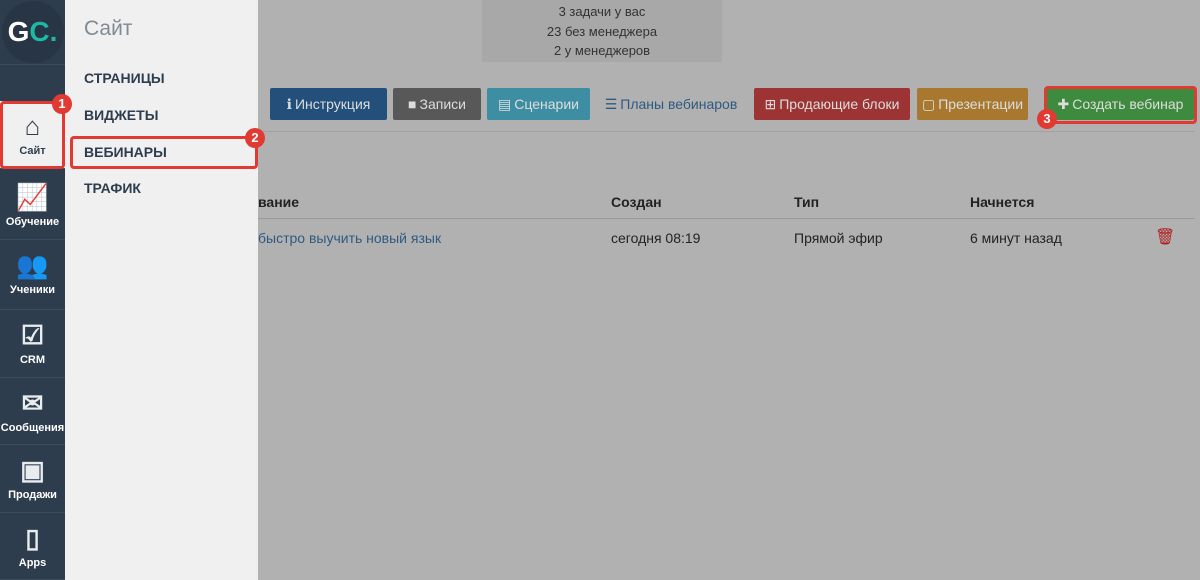 The height and width of the screenshot is (580, 1200). What do you see at coordinates (124, 78) in the screenshot?
I see `submenu-pages: СТРАНИЦЫ` at bounding box center [124, 78].